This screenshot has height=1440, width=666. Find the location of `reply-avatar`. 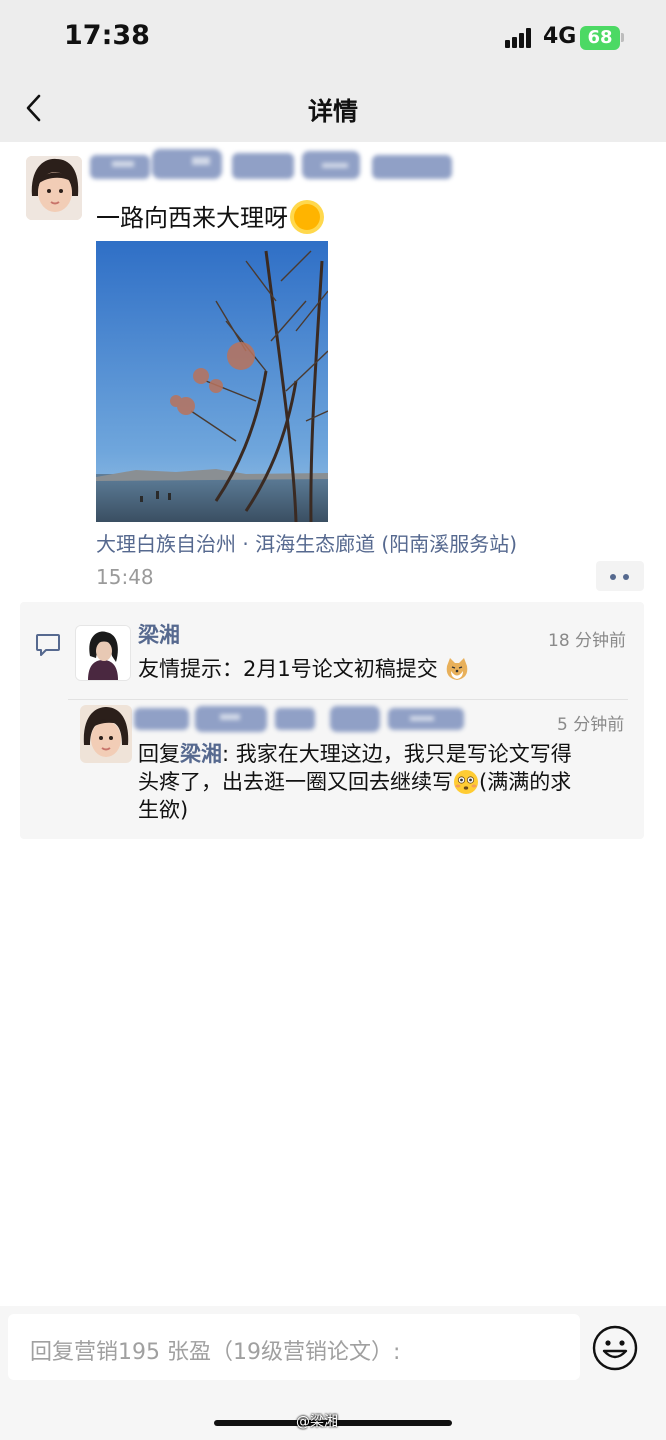

reply-avatar is located at coordinates (106, 734).